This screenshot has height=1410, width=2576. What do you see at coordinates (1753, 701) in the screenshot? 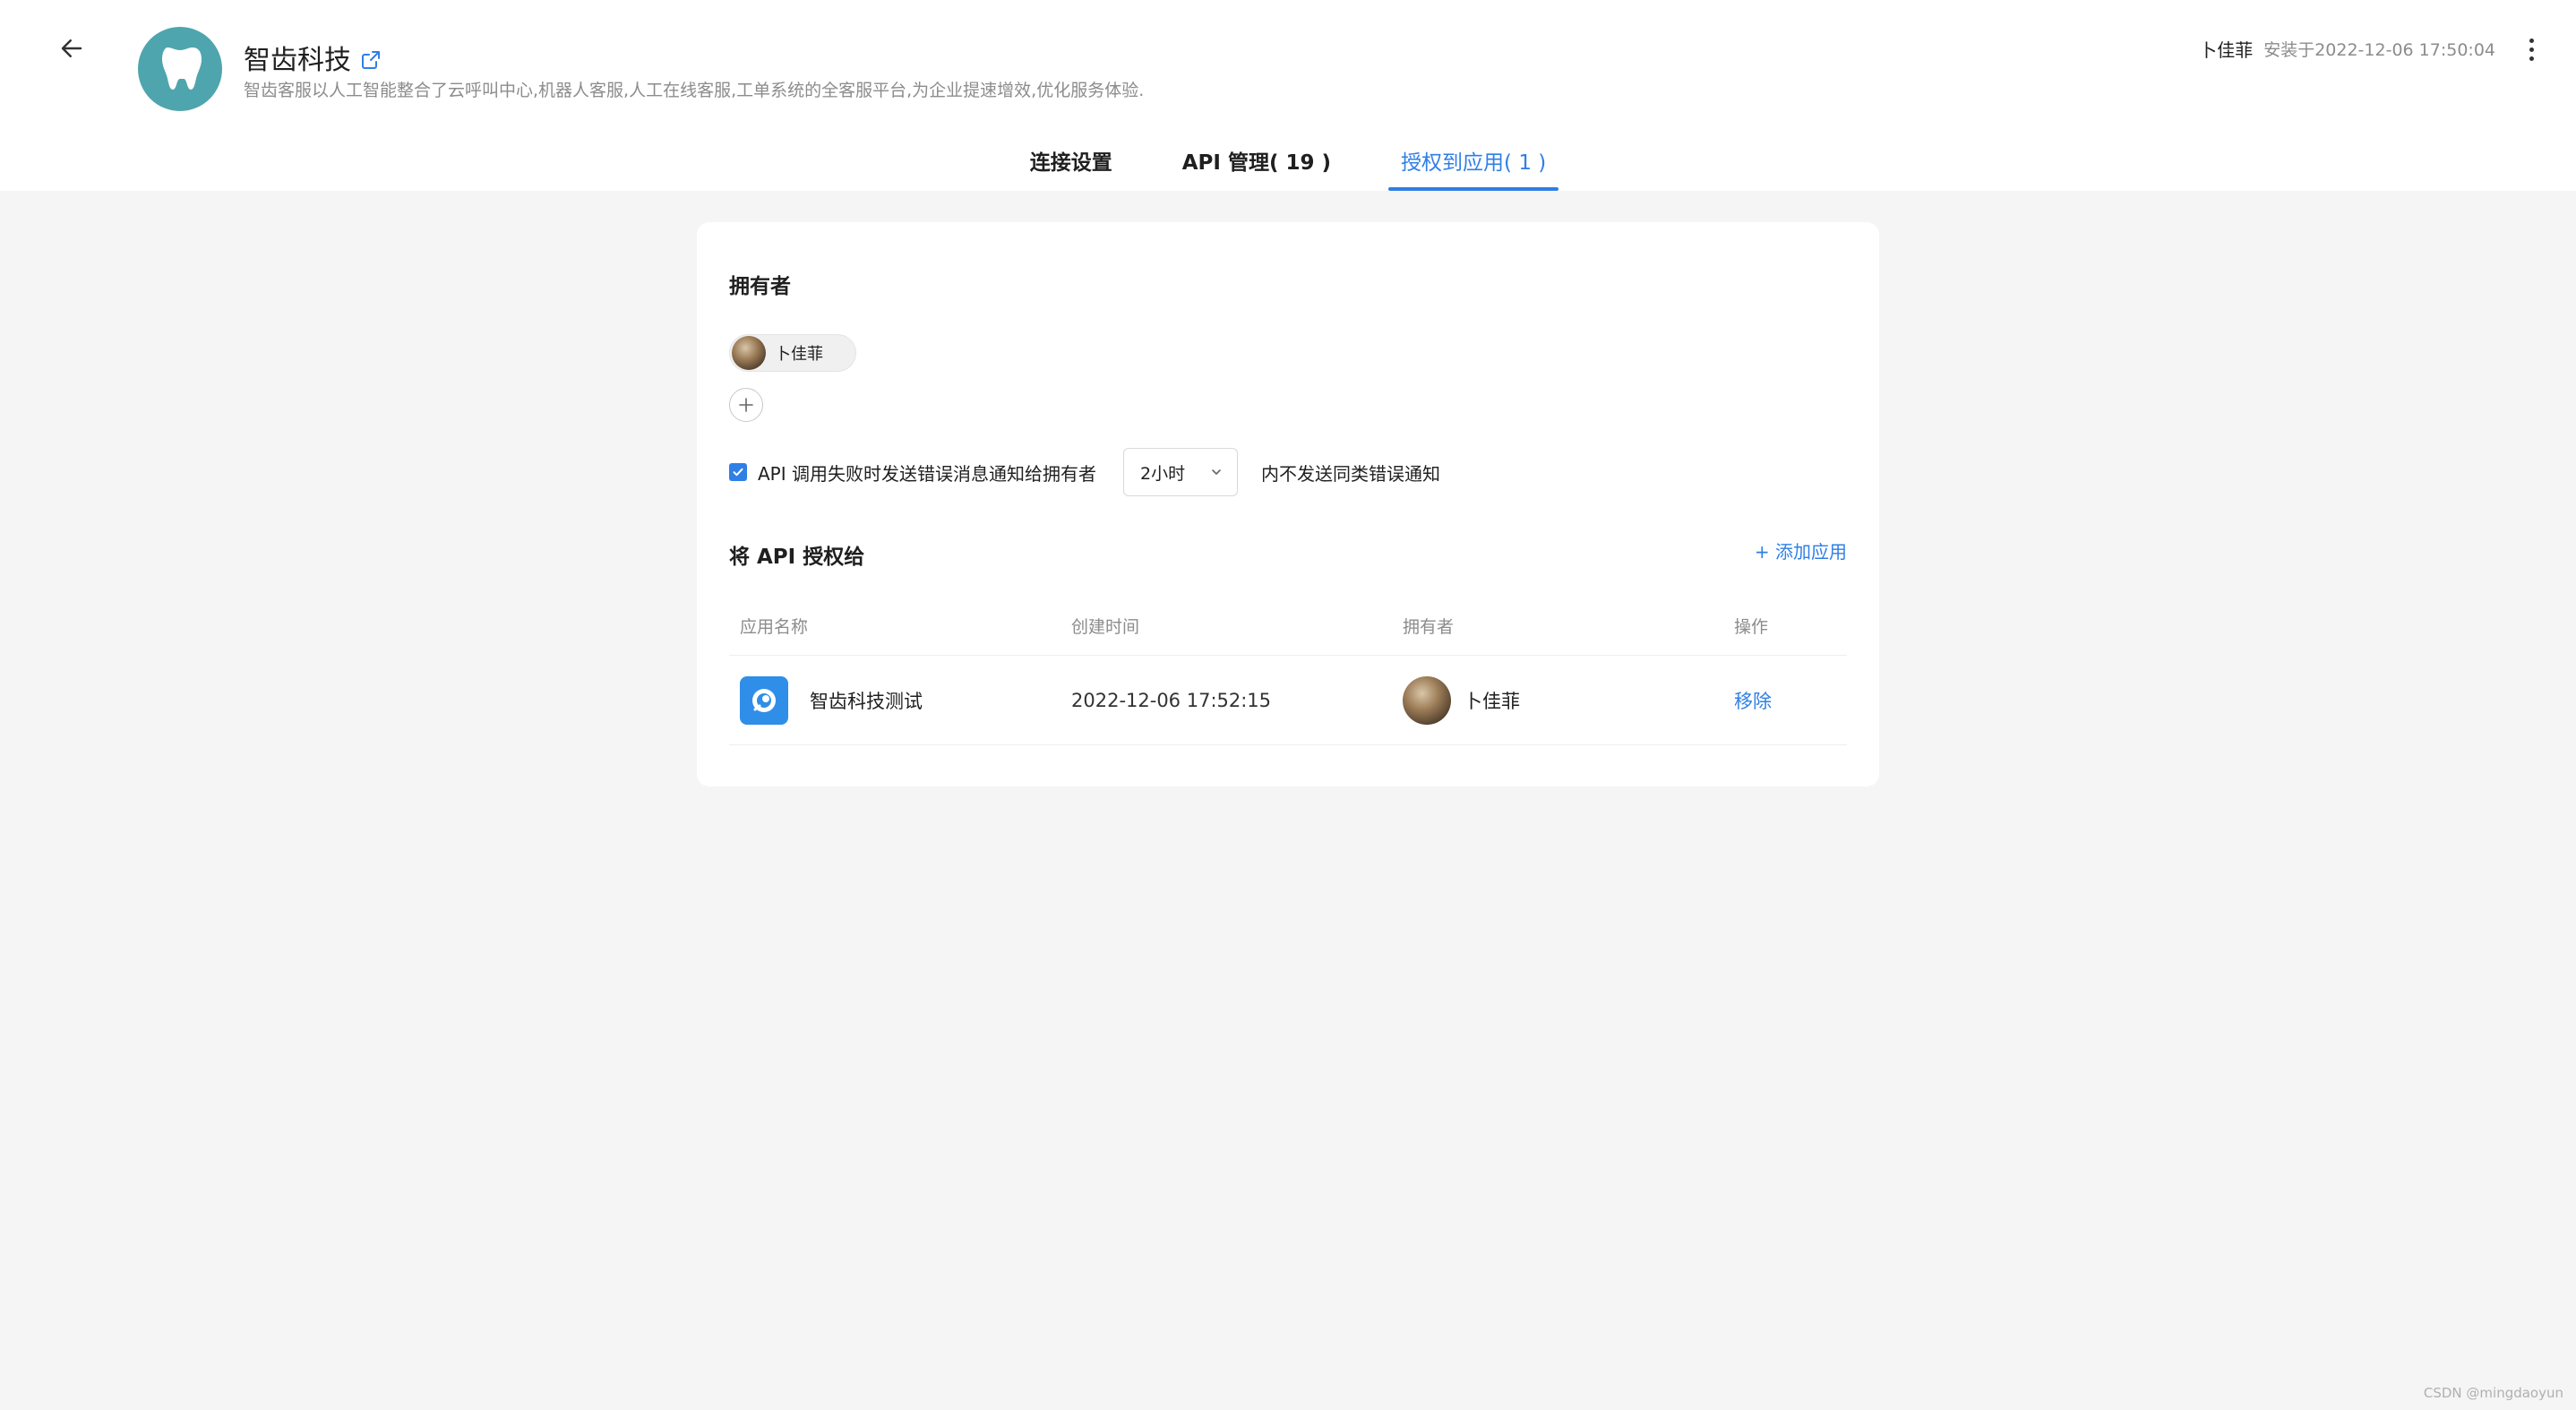
I see `remove-button: 移除` at bounding box center [1753, 701].